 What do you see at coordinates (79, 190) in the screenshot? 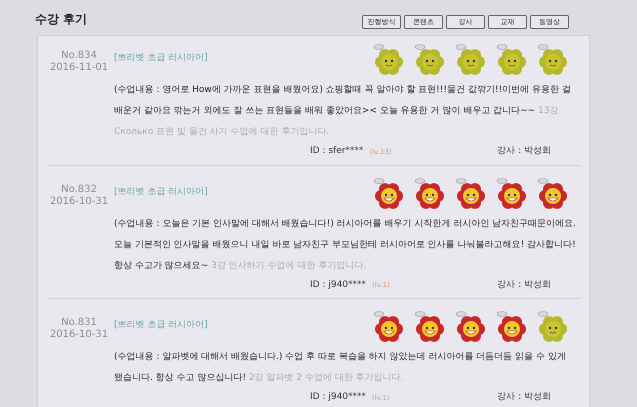
I see `review-number: No.832` at bounding box center [79, 190].